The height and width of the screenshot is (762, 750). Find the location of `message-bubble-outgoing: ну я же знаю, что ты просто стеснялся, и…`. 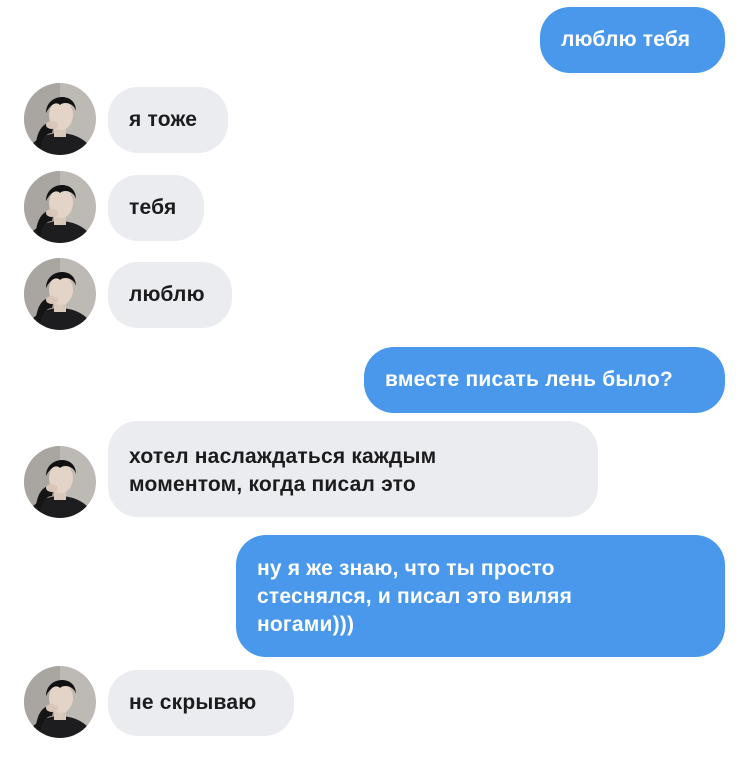

message-bubble-outgoing: ну я же знаю, что ты просто стеснялся, и… is located at coordinates (480, 596).